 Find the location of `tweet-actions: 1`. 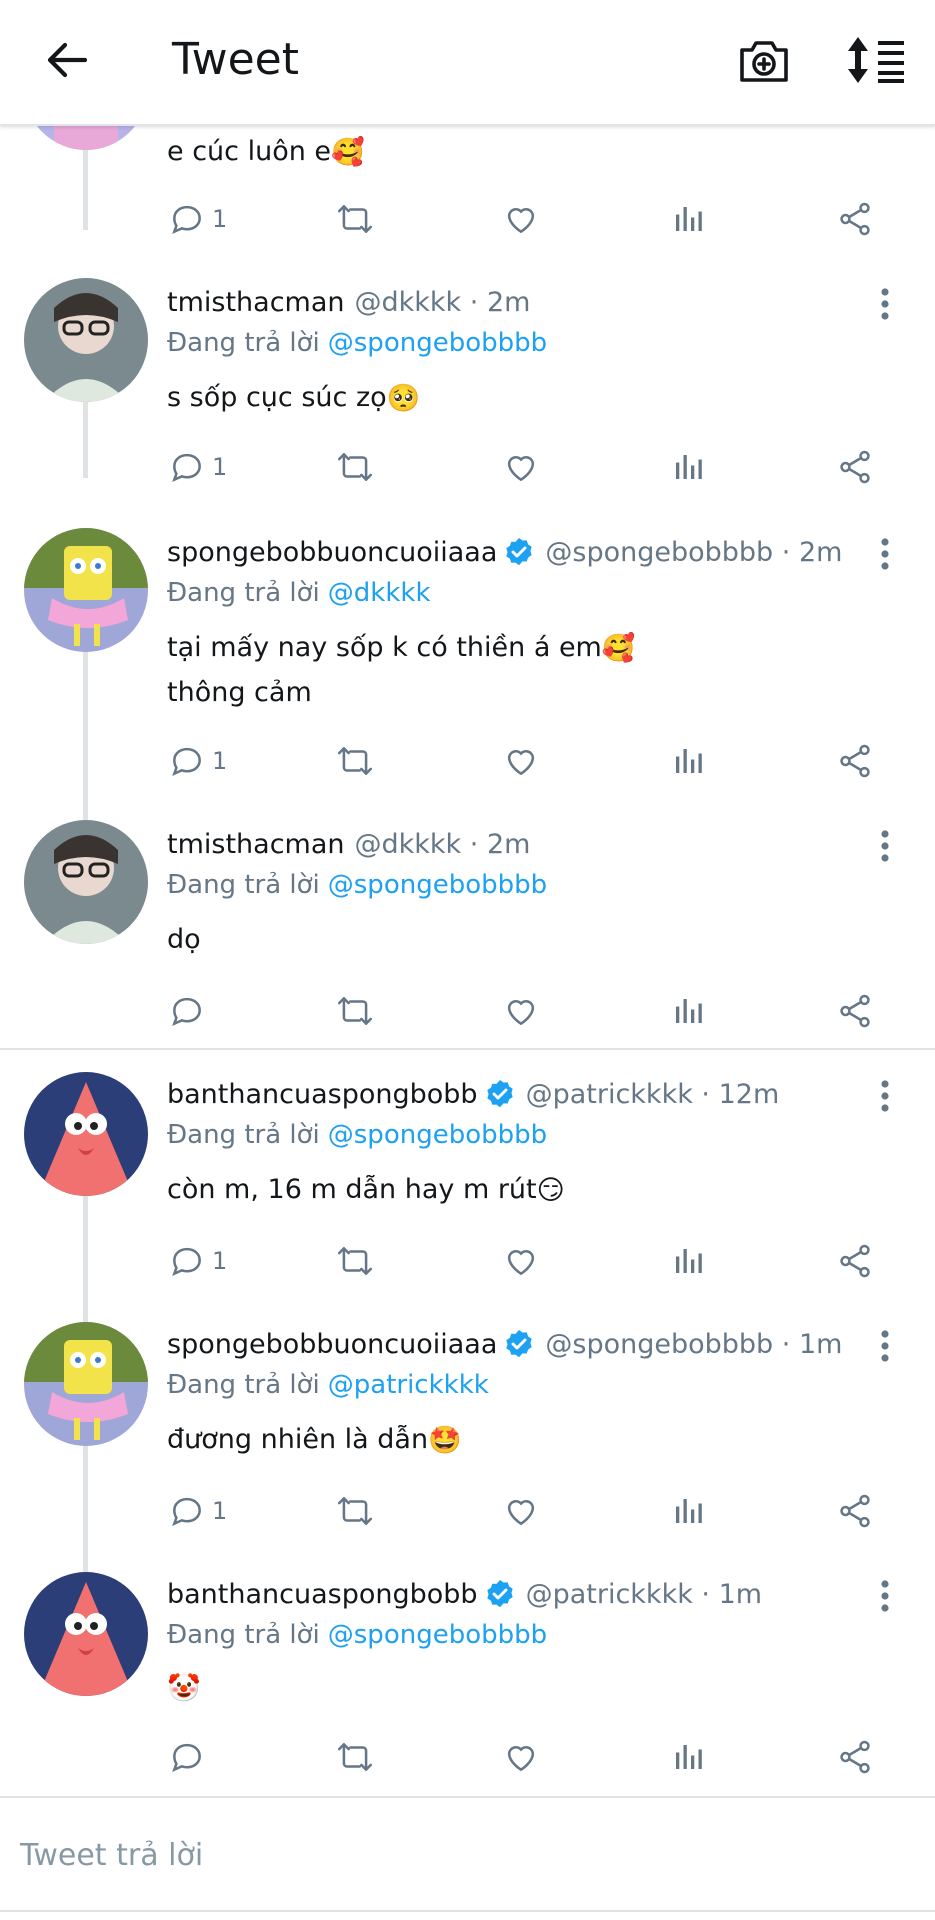

tweet-actions: 1 is located at coordinates (467, 1261).